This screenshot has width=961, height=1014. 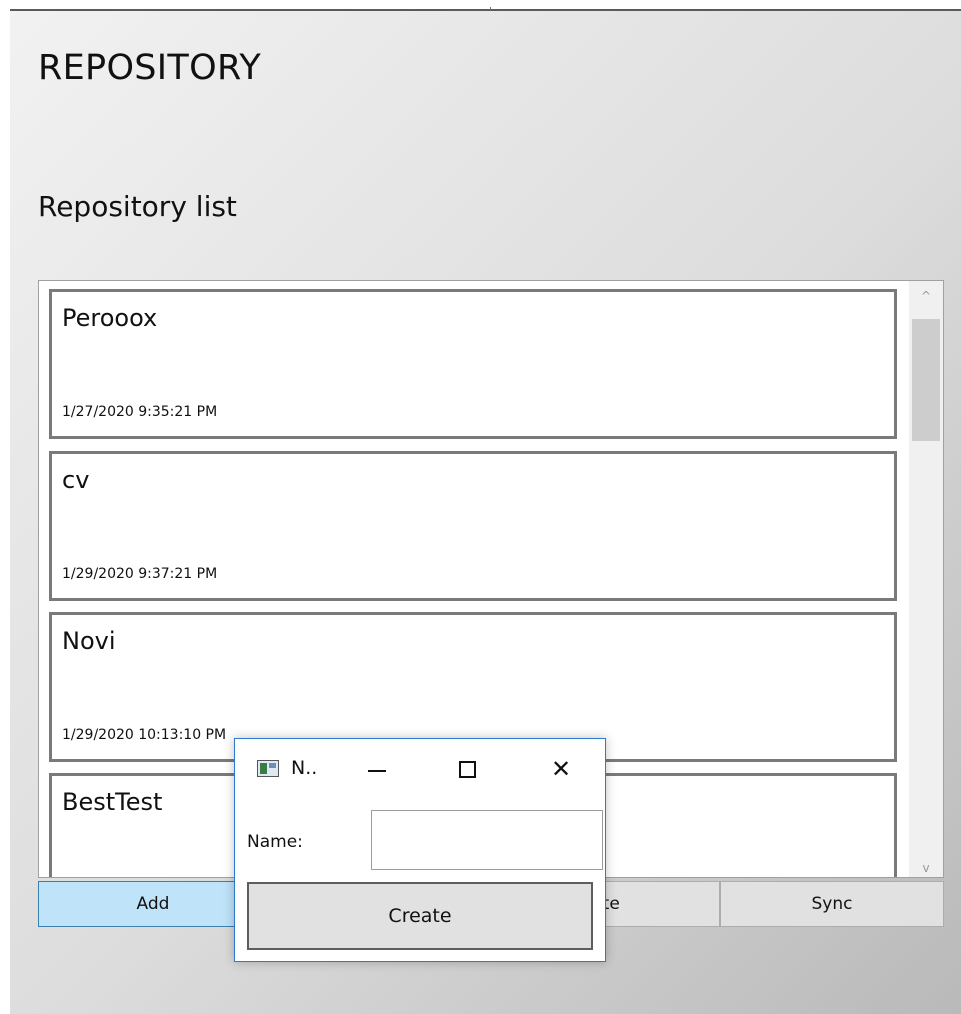 I want to click on scroll-down-arrow-icon: v, so click(x=926, y=868).